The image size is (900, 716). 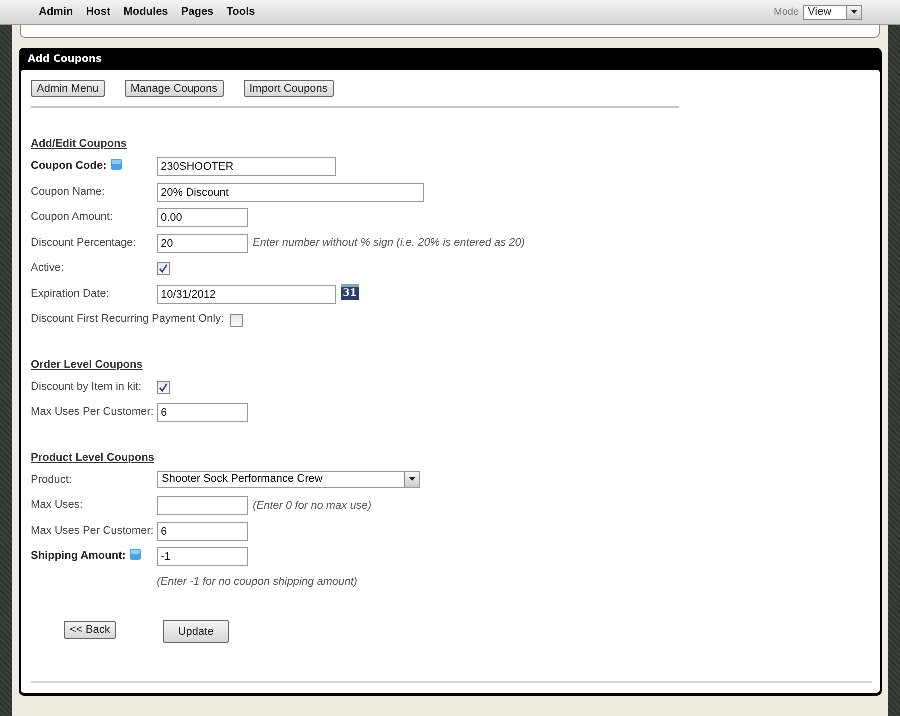 I want to click on field-label: Discount First Recurring Payment Only:, so click(x=127, y=319).